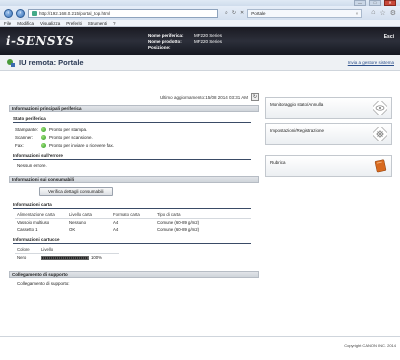 This screenshot has height=360, width=400. What do you see at coordinates (123, 13) in the screenshot?
I see `address-input: http://192.168.0.215/portal_top.html` at bounding box center [123, 13].